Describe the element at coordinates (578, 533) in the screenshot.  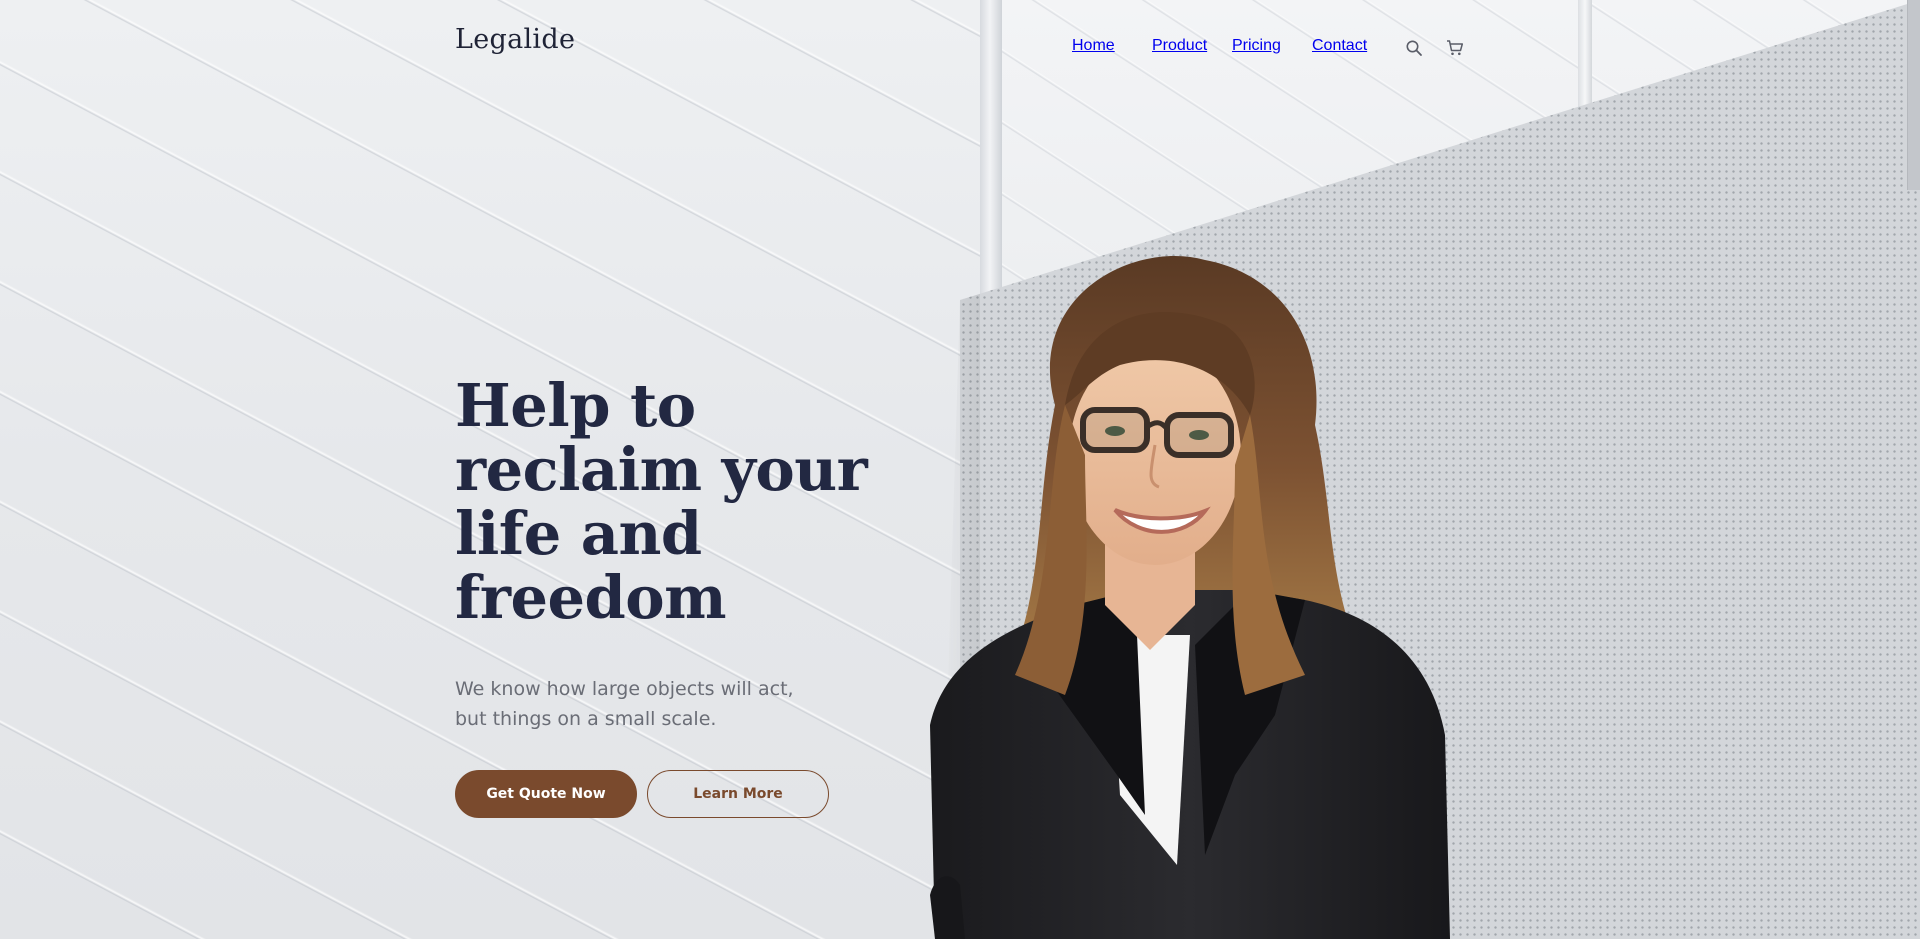
I see `hero-title-line: life and` at that location.